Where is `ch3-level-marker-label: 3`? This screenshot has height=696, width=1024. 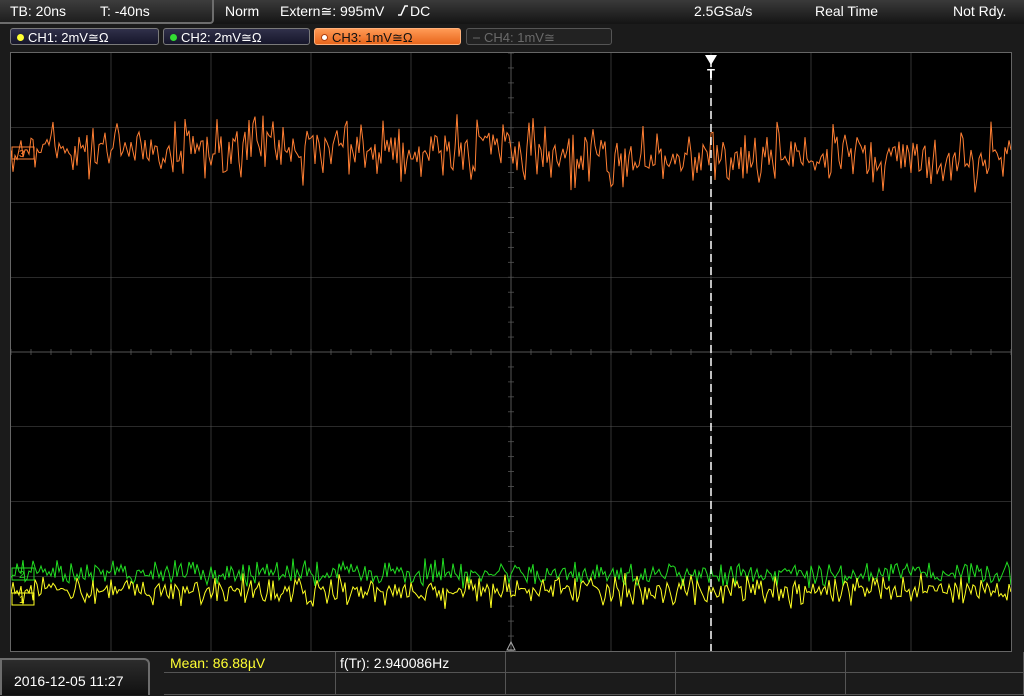 ch3-level-marker-label: 3 is located at coordinates (22, 154).